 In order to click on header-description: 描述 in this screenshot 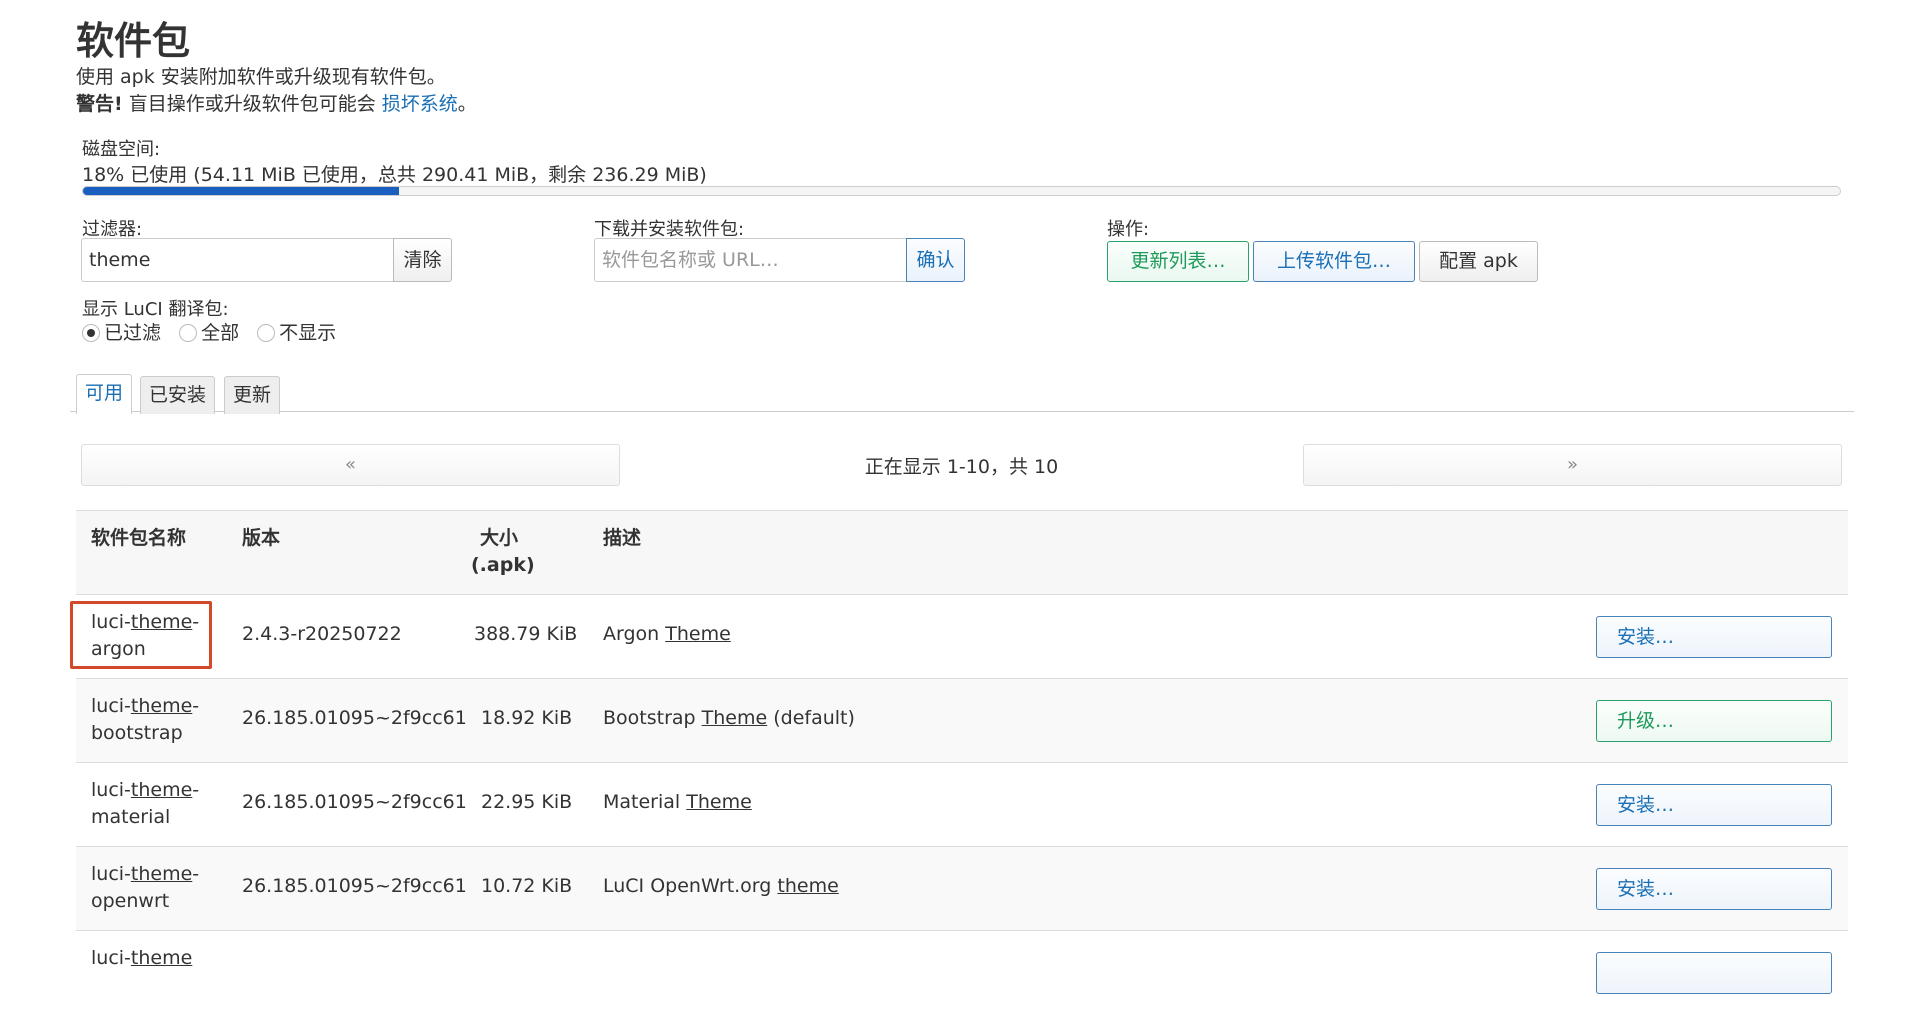, I will do `click(622, 538)`.